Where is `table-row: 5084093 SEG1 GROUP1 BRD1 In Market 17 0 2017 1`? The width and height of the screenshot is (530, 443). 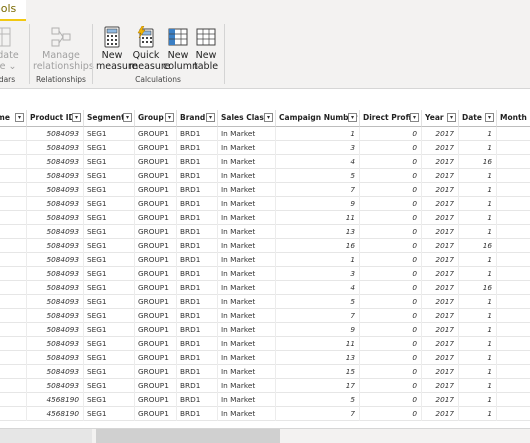
table-row: 5084093 SEG1 GROUP1 BRD1 In Market 17 0 2017 1 is located at coordinates (265, 386).